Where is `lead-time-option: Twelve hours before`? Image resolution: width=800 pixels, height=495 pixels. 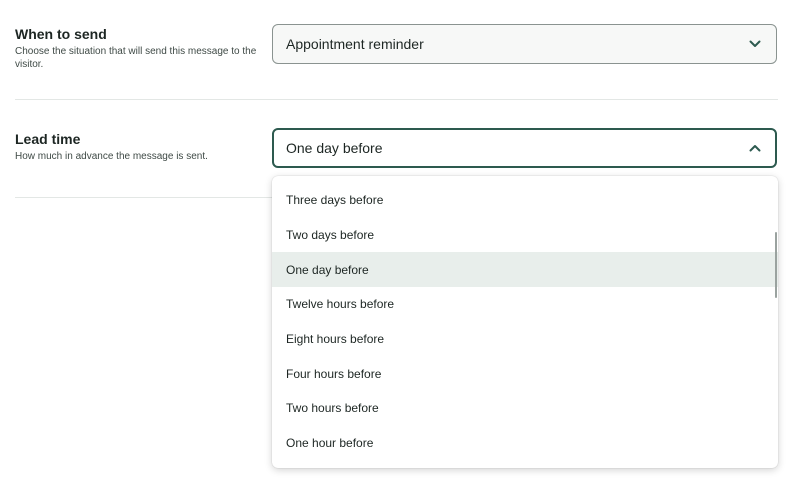
lead-time-option: Twelve hours before is located at coordinates (525, 304).